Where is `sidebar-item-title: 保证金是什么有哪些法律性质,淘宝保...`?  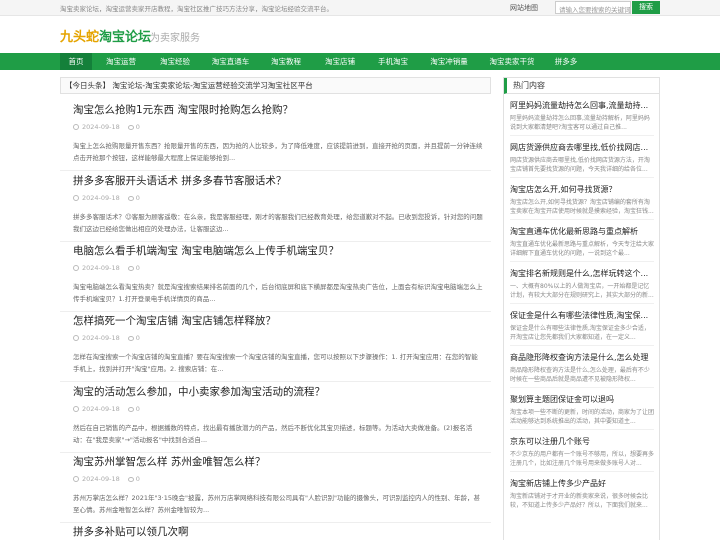
sidebar-item-title: 保证金是什么有哪些法律性质,淘宝保... is located at coordinates (582, 315).